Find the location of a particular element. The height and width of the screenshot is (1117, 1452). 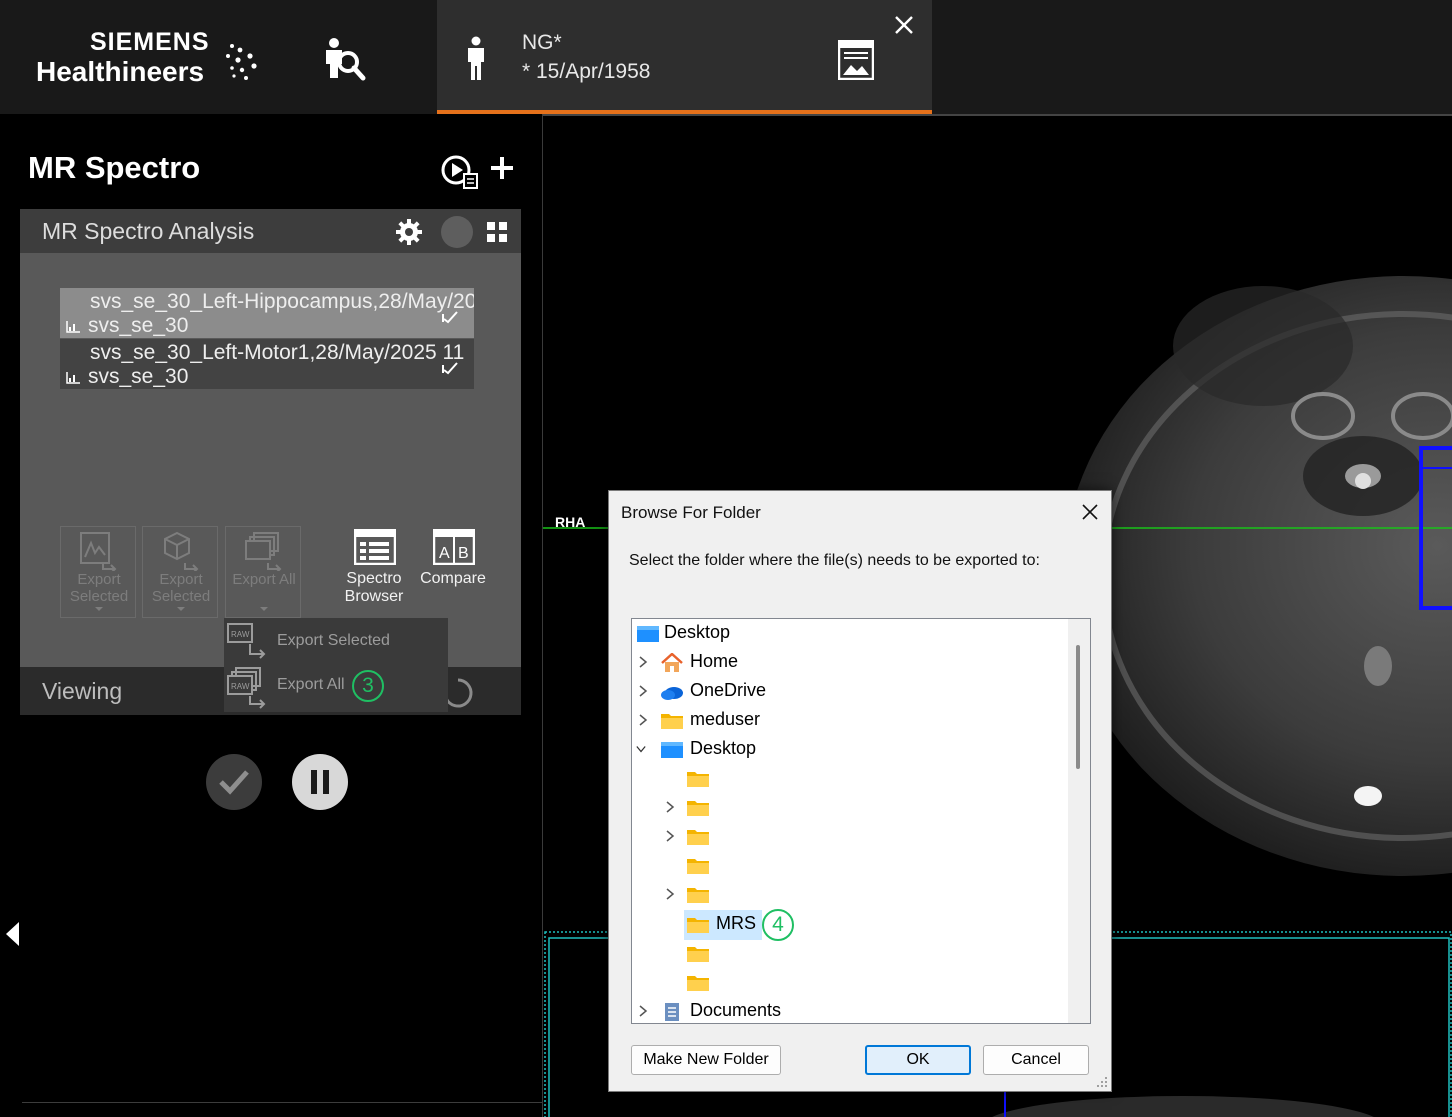

export-cube-icon is located at coordinates (181, 551).